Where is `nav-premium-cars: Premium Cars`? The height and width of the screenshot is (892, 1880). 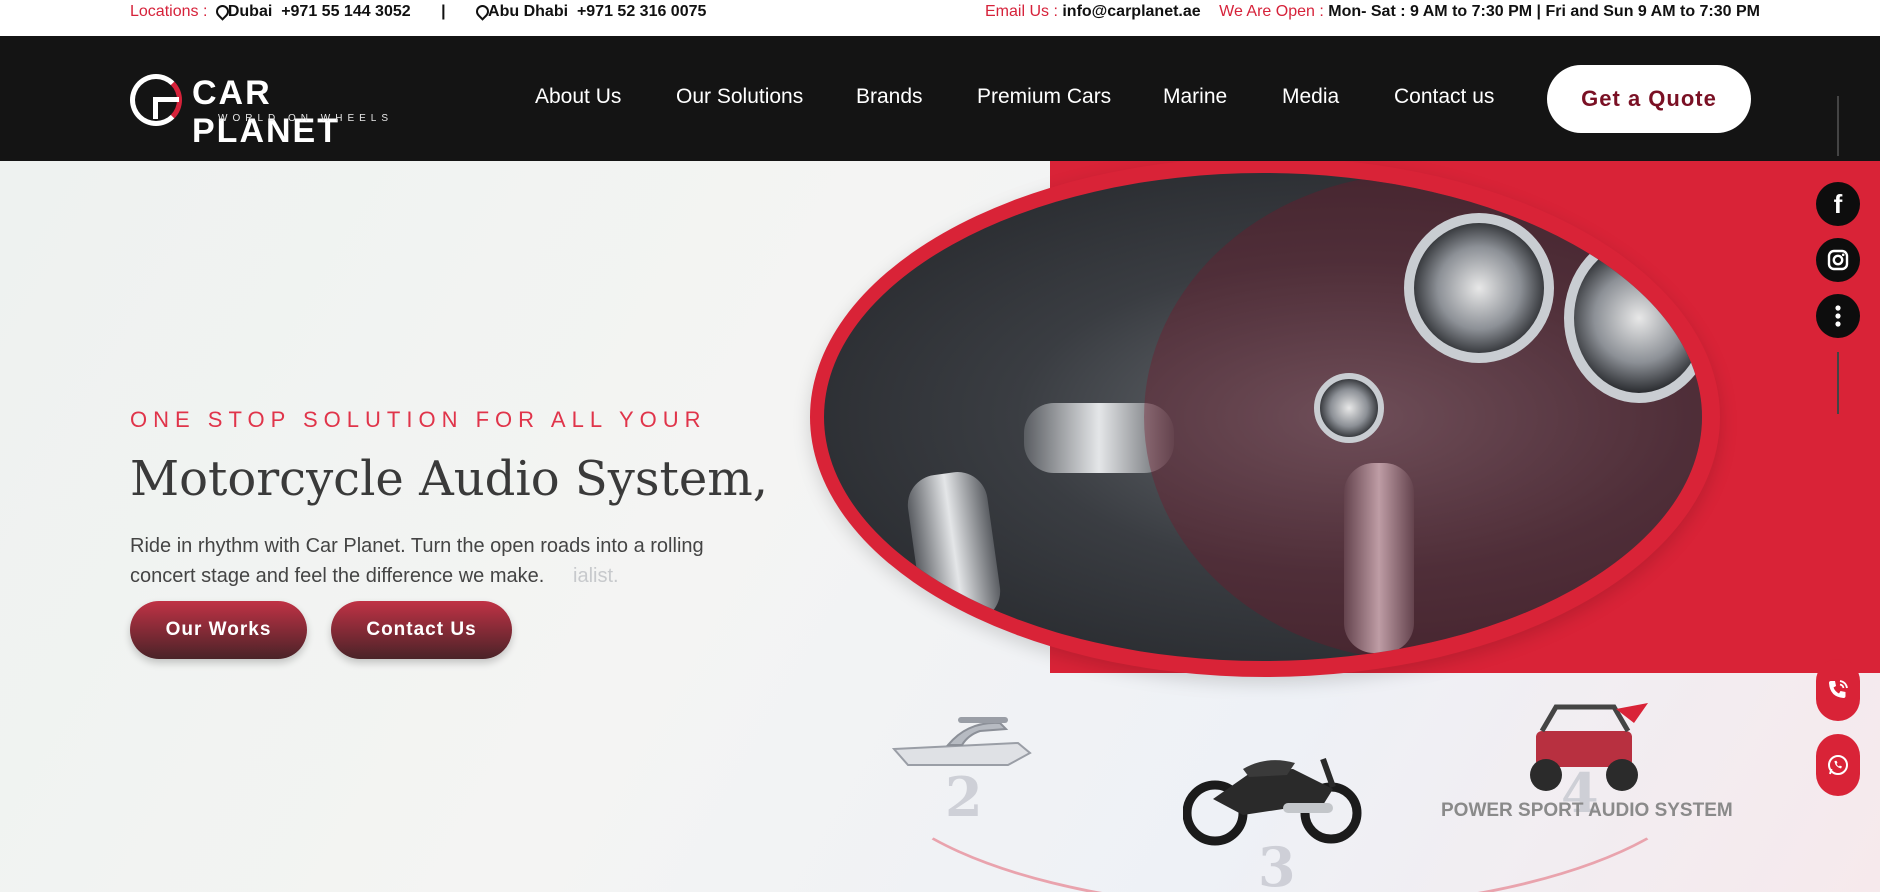 nav-premium-cars: Premium Cars is located at coordinates (1044, 97).